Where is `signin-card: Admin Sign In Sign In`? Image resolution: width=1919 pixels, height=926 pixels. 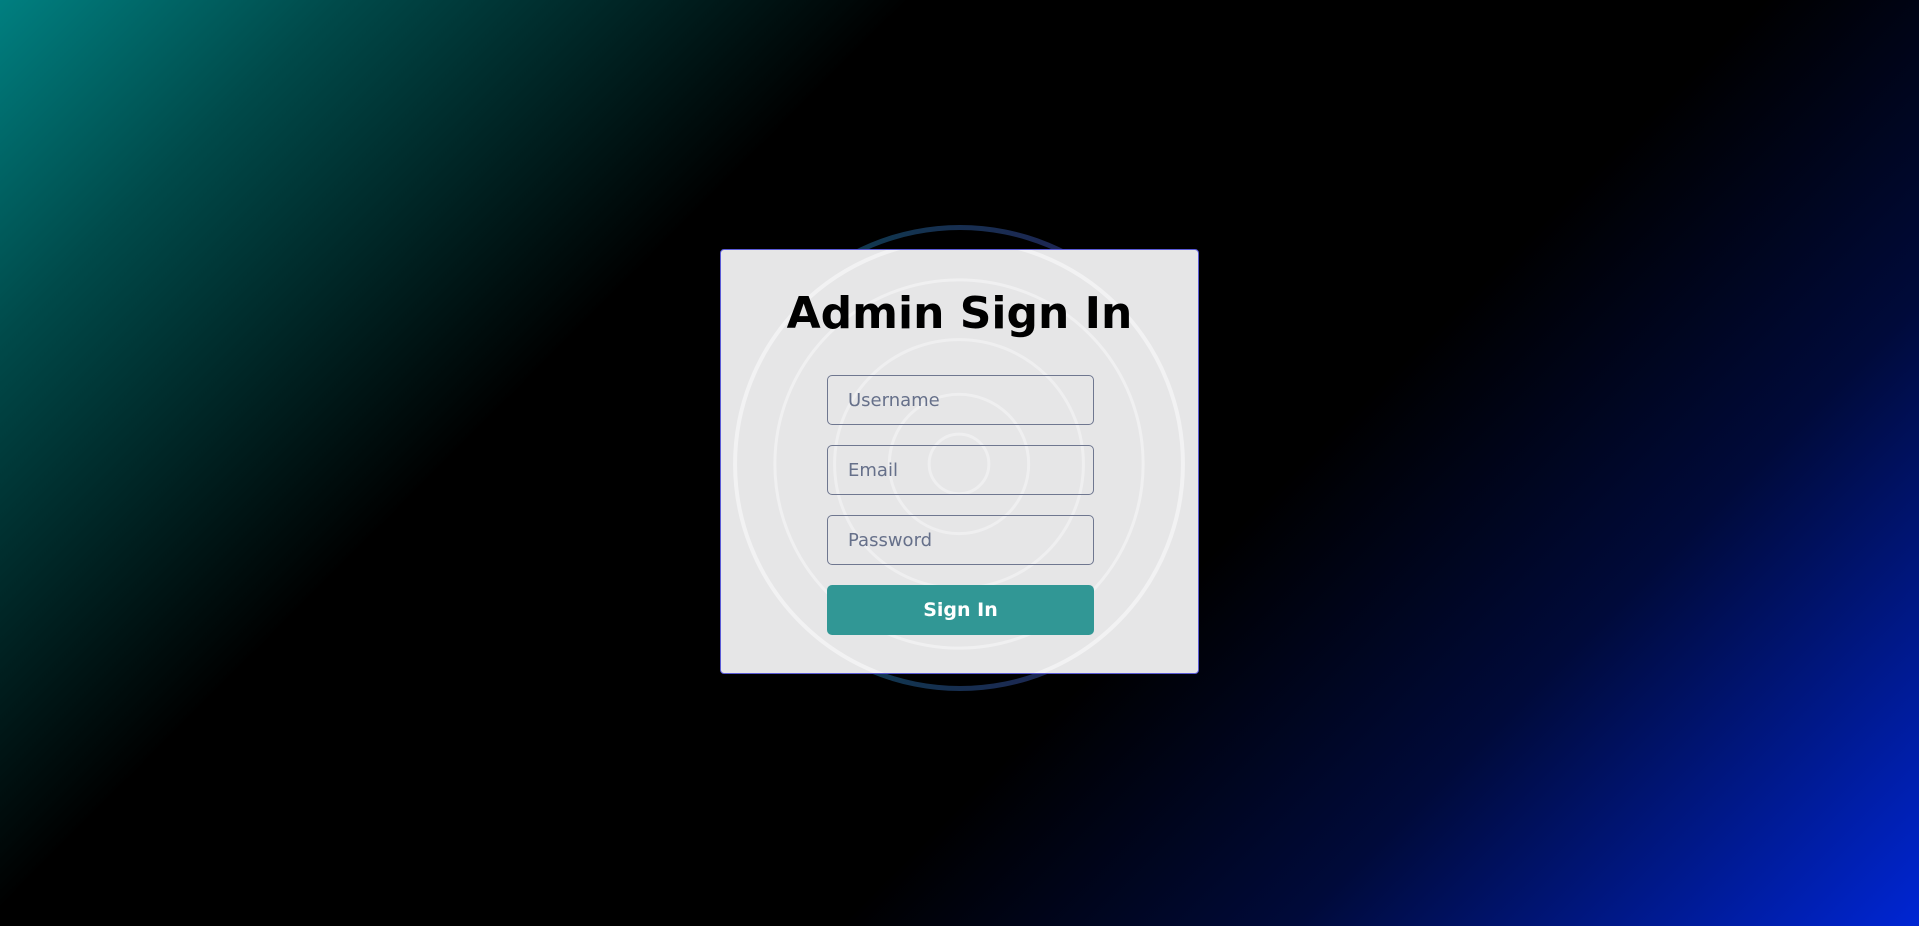 signin-card: Admin Sign In Sign In is located at coordinates (959, 461).